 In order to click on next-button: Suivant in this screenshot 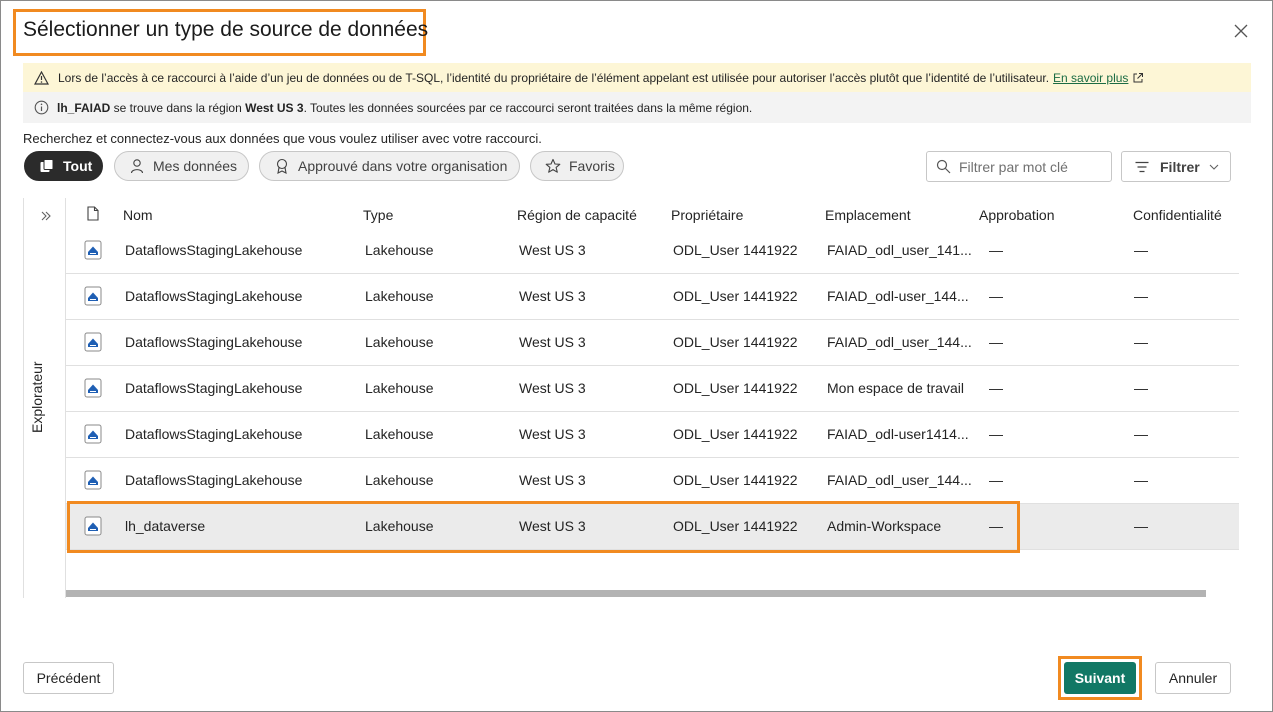, I will do `click(1100, 678)`.